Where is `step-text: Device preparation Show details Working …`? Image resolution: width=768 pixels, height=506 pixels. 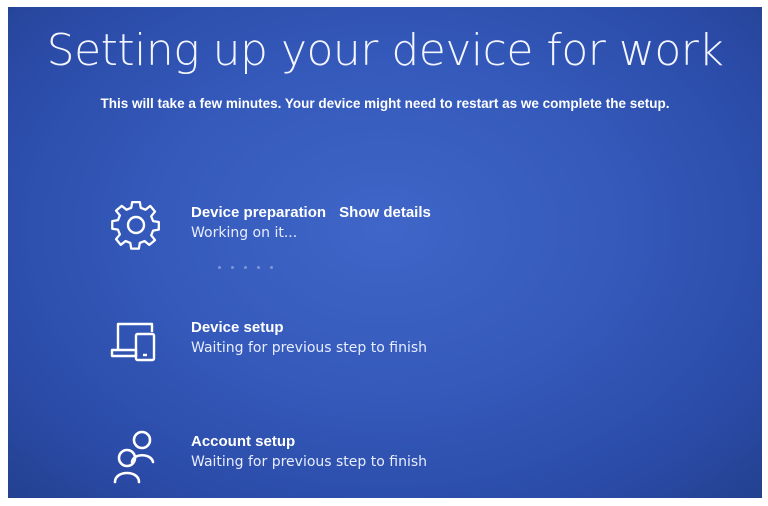
step-text: Device preparation Show details Working … is located at coordinates (311, 221).